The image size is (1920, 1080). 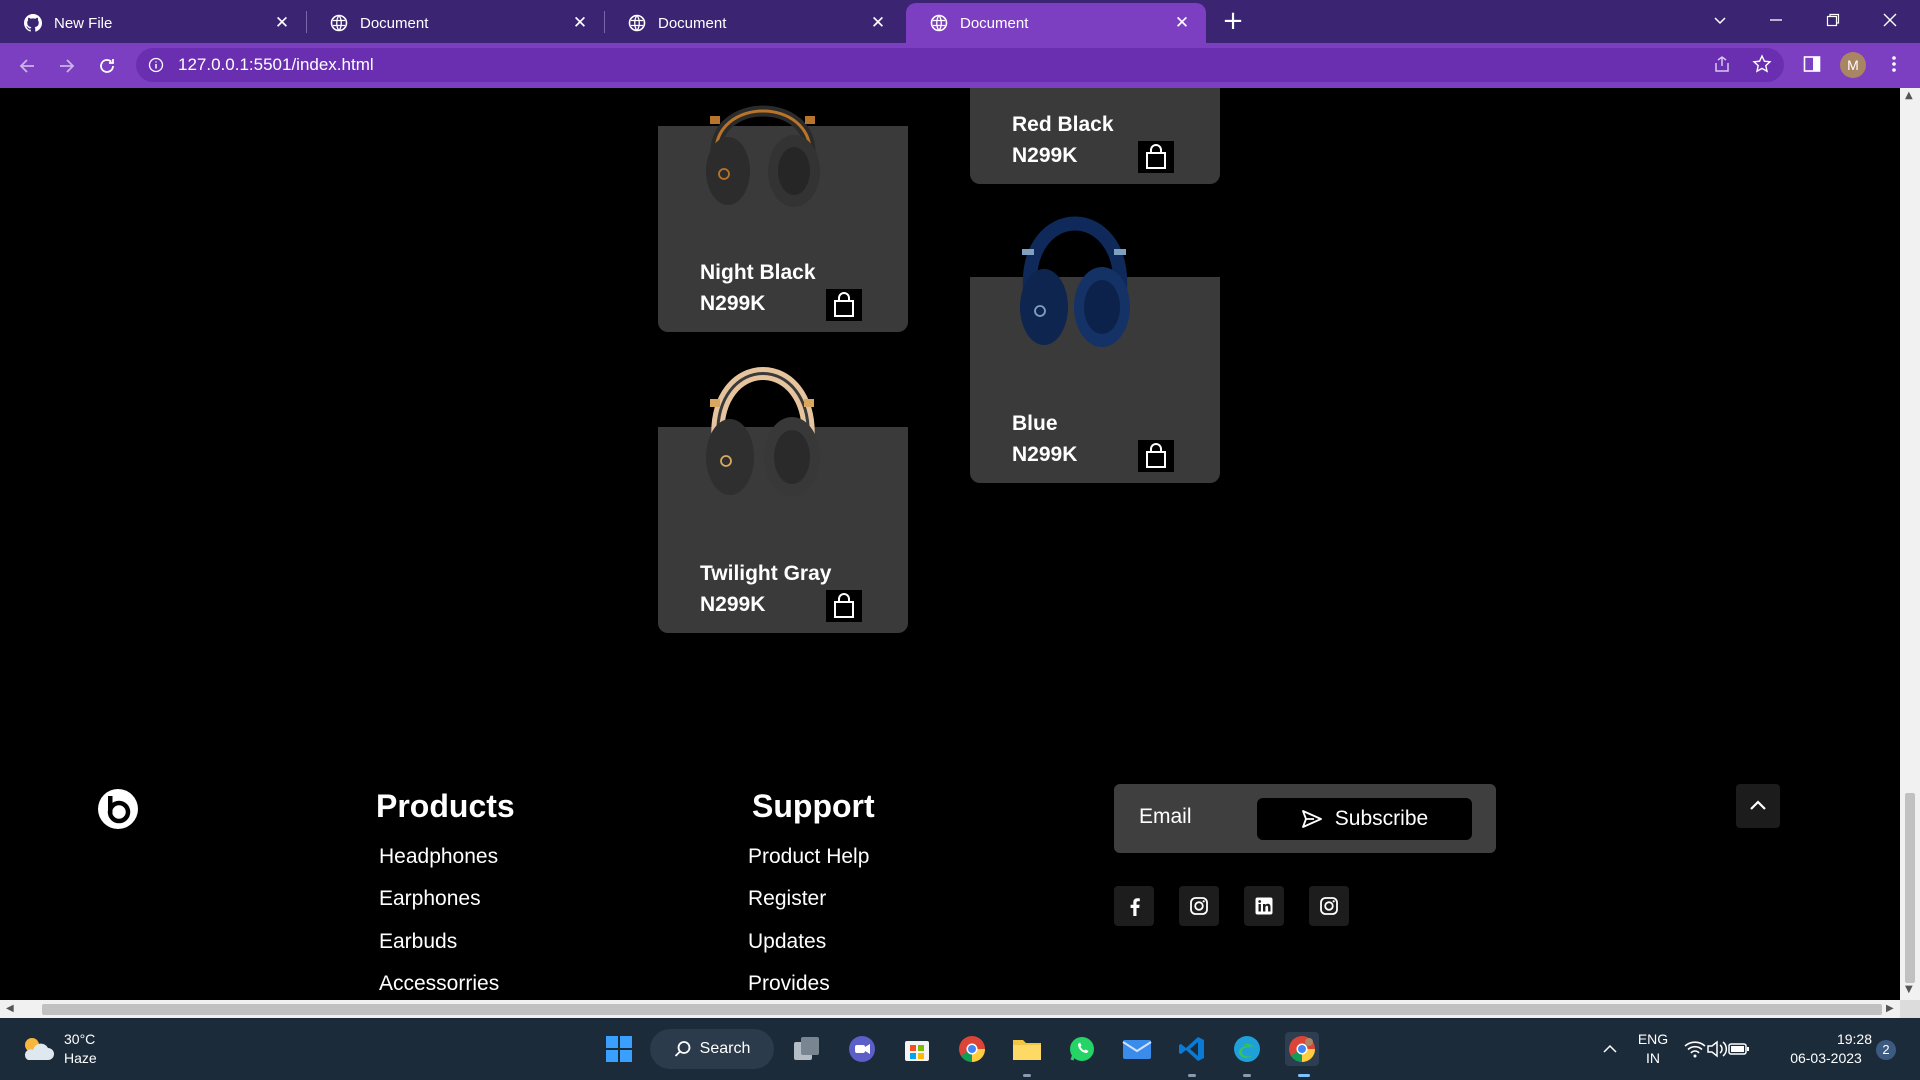 I want to click on tab-document-1: Document ✕, so click(x=455, y=23).